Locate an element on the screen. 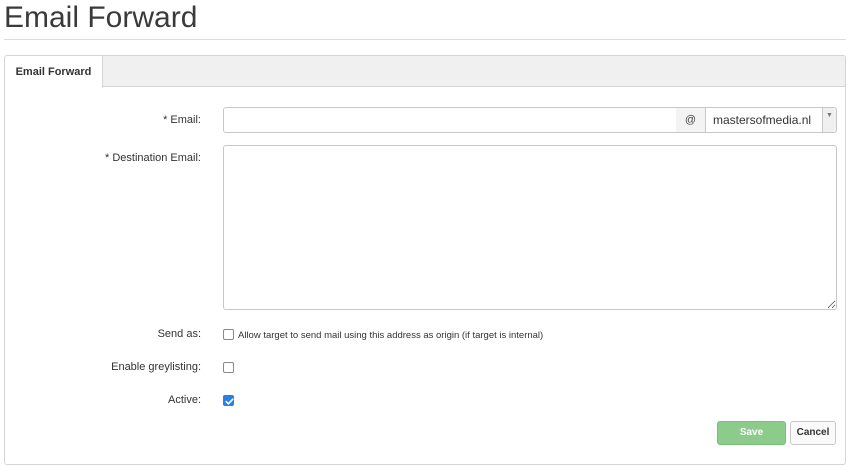 The width and height of the screenshot is (850, 470). email-label: * Email: is located at coordinates (182, 120).